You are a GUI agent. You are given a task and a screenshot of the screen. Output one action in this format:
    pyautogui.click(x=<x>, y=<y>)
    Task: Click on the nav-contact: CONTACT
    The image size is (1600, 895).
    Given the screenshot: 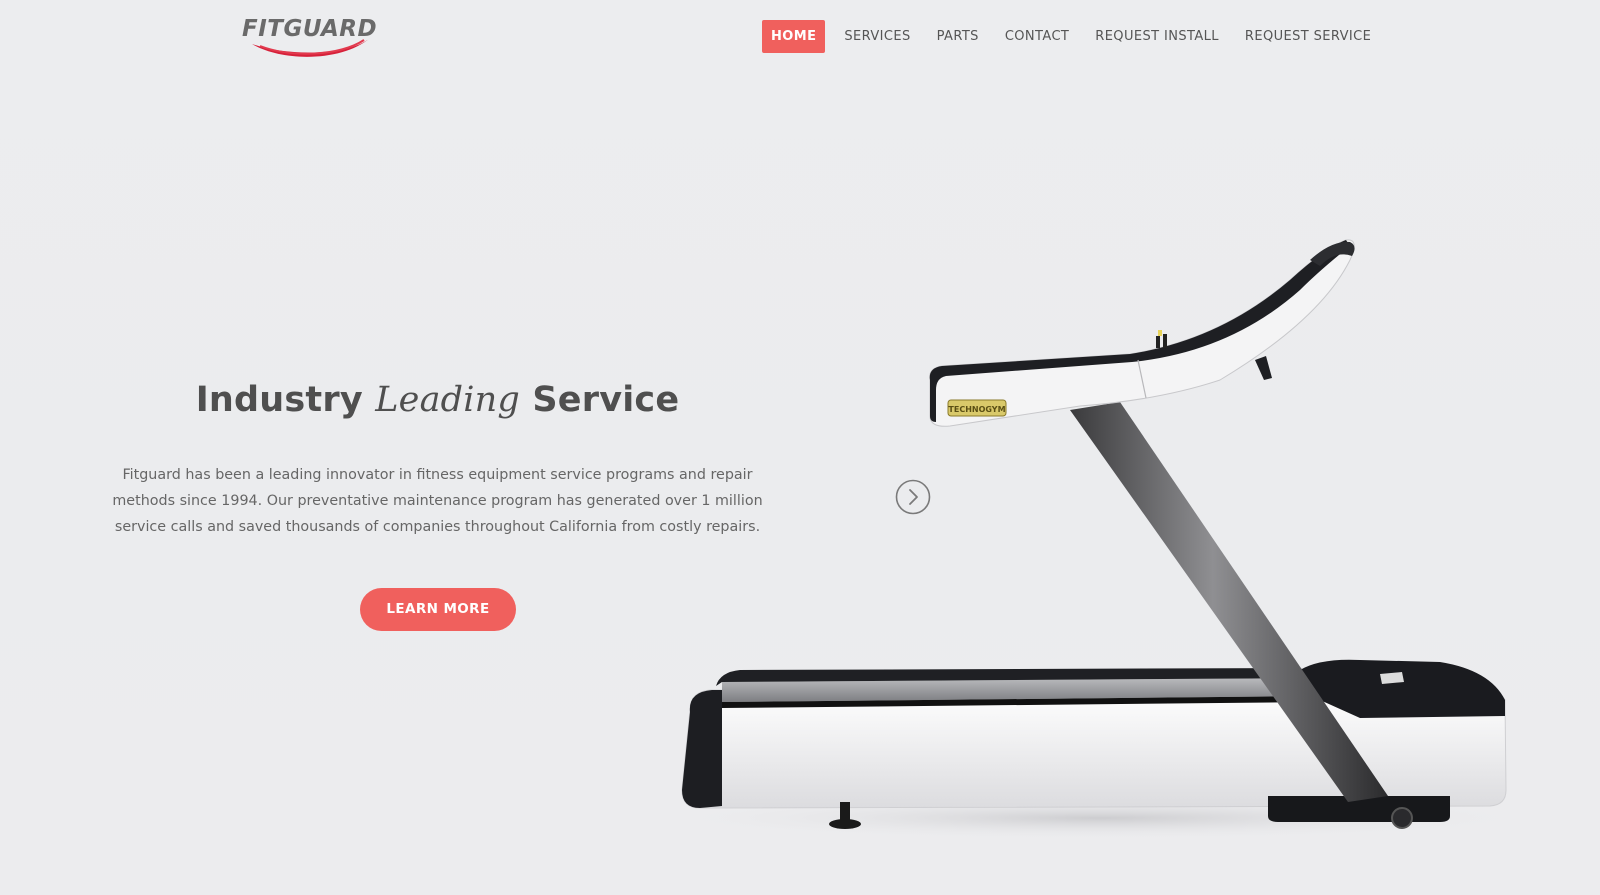 What is the action you would take?
    pyautogui.click(x=1037, y=36)
    